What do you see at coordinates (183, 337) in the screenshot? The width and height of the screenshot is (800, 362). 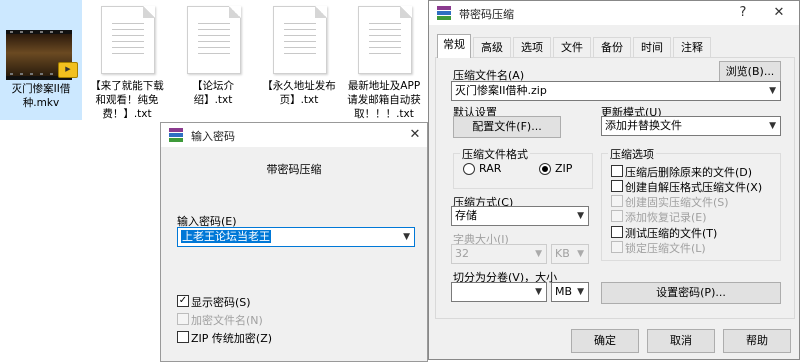 I see `zip-legacy-encryption-checkbox` at bounding box center [183, 337].